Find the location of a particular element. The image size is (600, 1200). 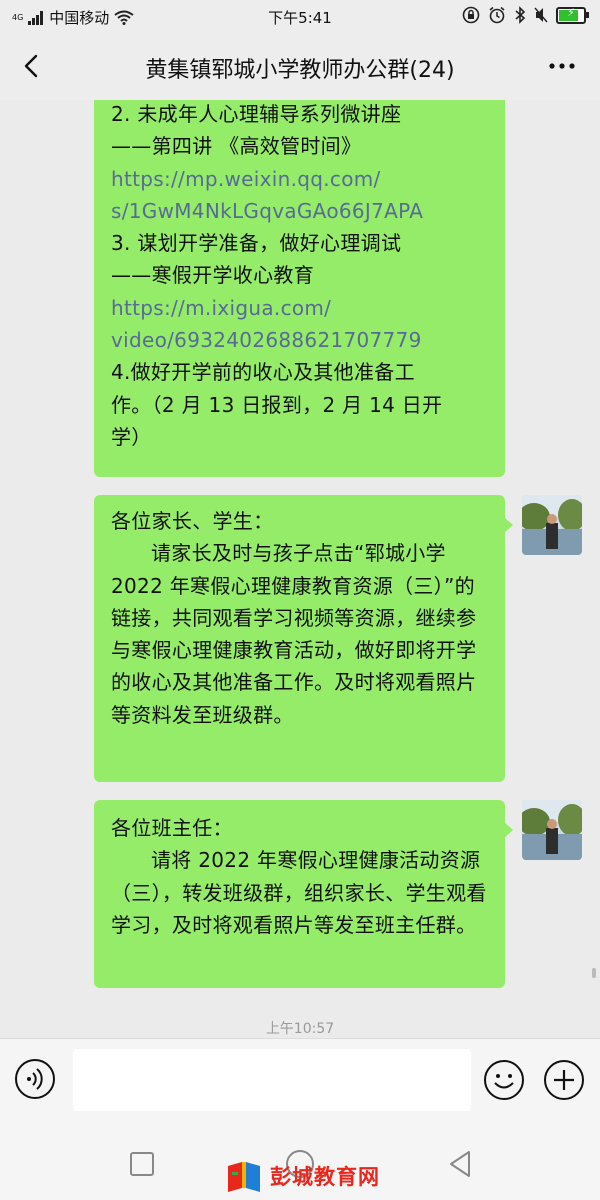

chat-title: 黄集镇郓城小学教师办公群(24) is located at coordinates (300, 70).